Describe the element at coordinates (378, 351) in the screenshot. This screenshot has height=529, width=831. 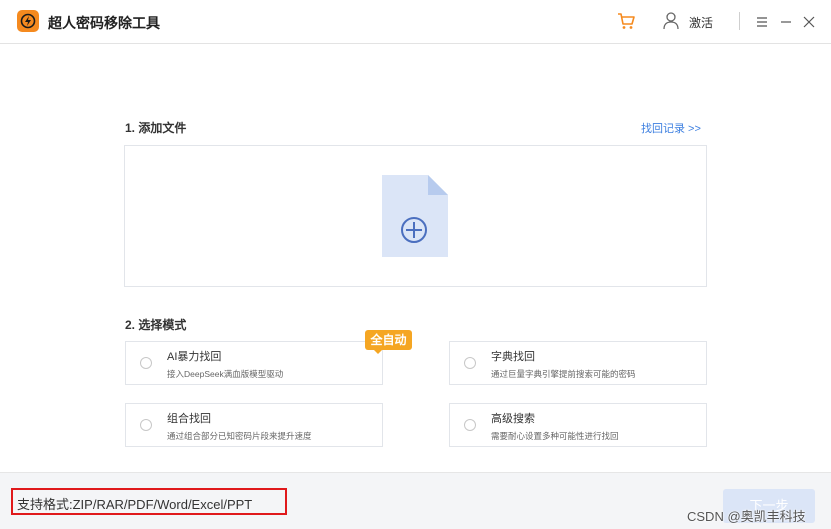
I see `auto-badge-tail` at that location.